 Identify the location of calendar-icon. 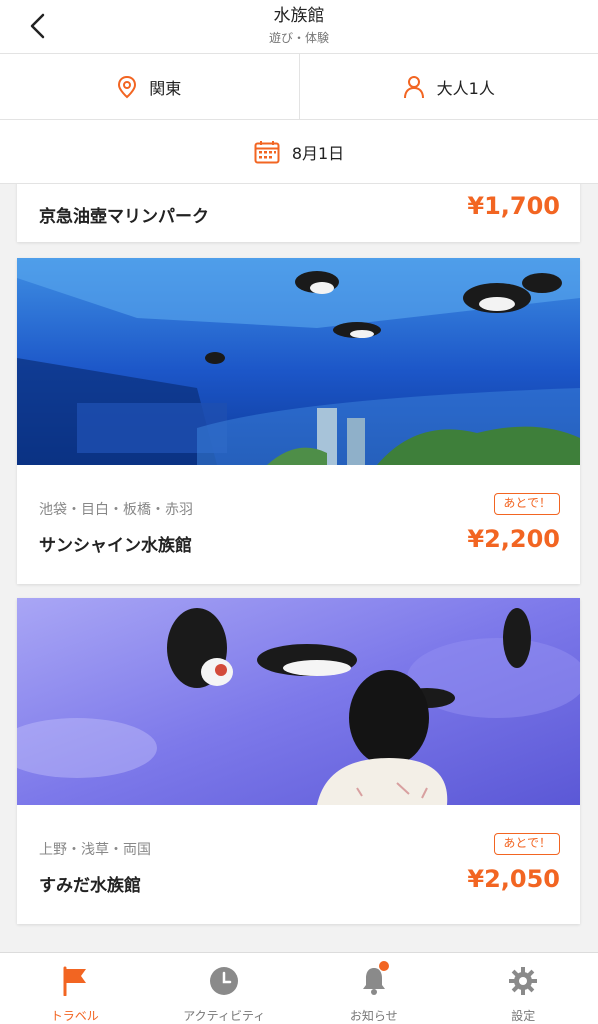
(267, 151).